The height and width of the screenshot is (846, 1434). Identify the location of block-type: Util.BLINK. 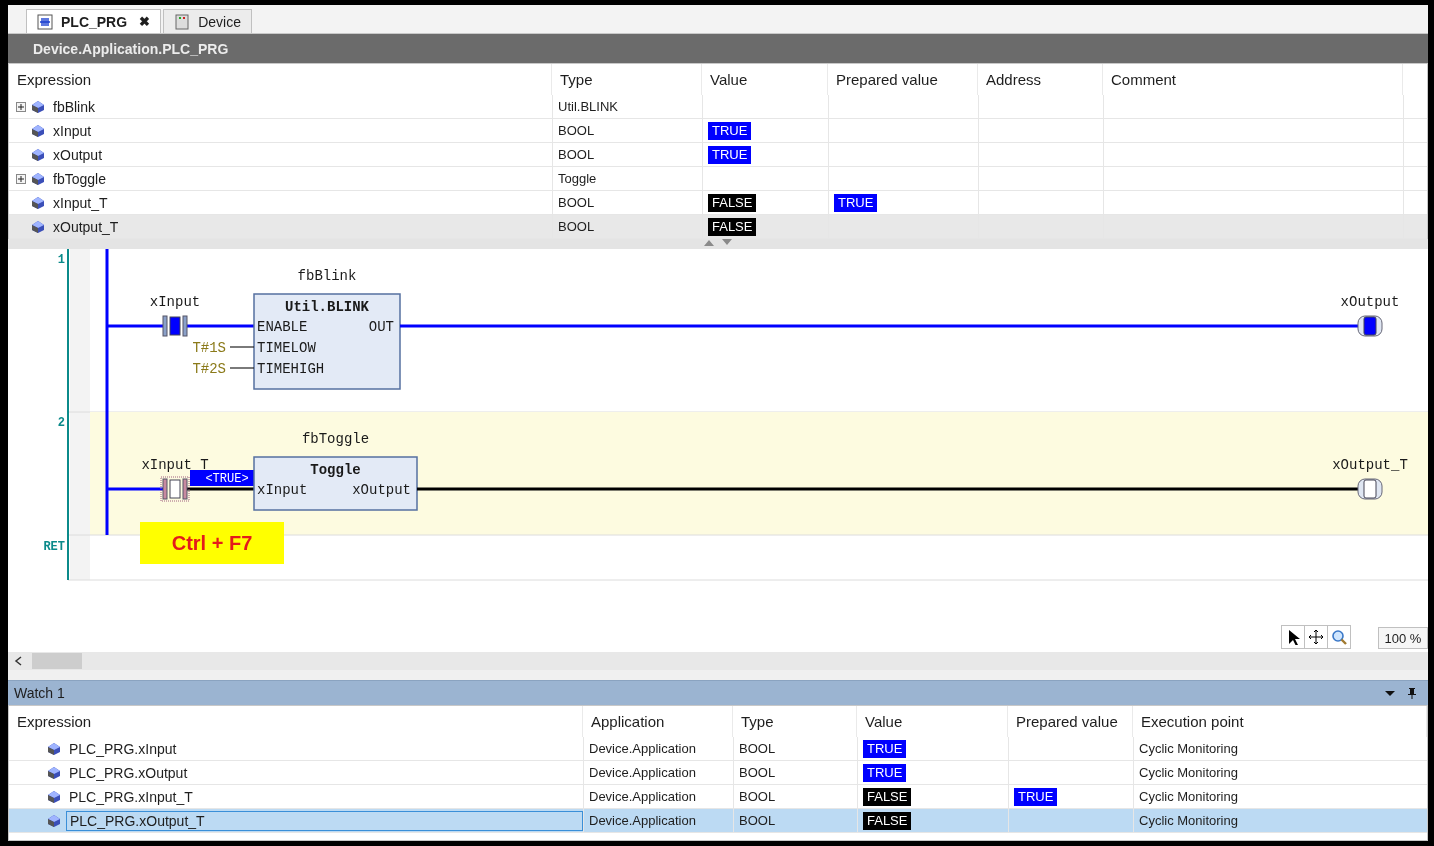
(327, 307).